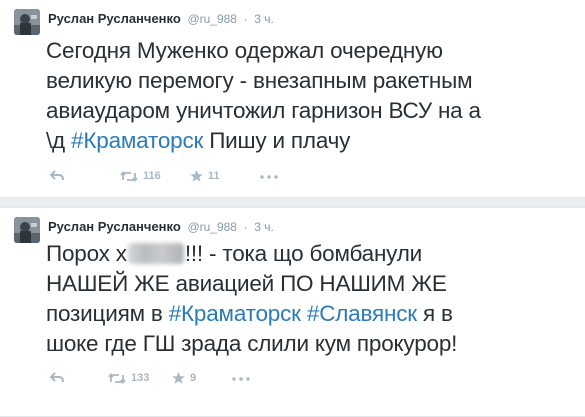  I want to click on tweet-text-line: великую перемогу - внезапным ракетным, so click(259, 80).